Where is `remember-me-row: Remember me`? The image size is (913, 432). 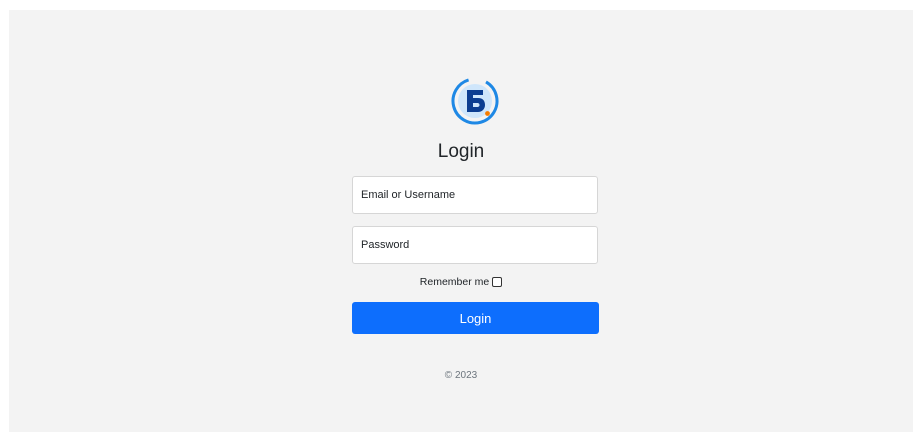 remember-me-row: Remember me is located at coordinates (461, 282).